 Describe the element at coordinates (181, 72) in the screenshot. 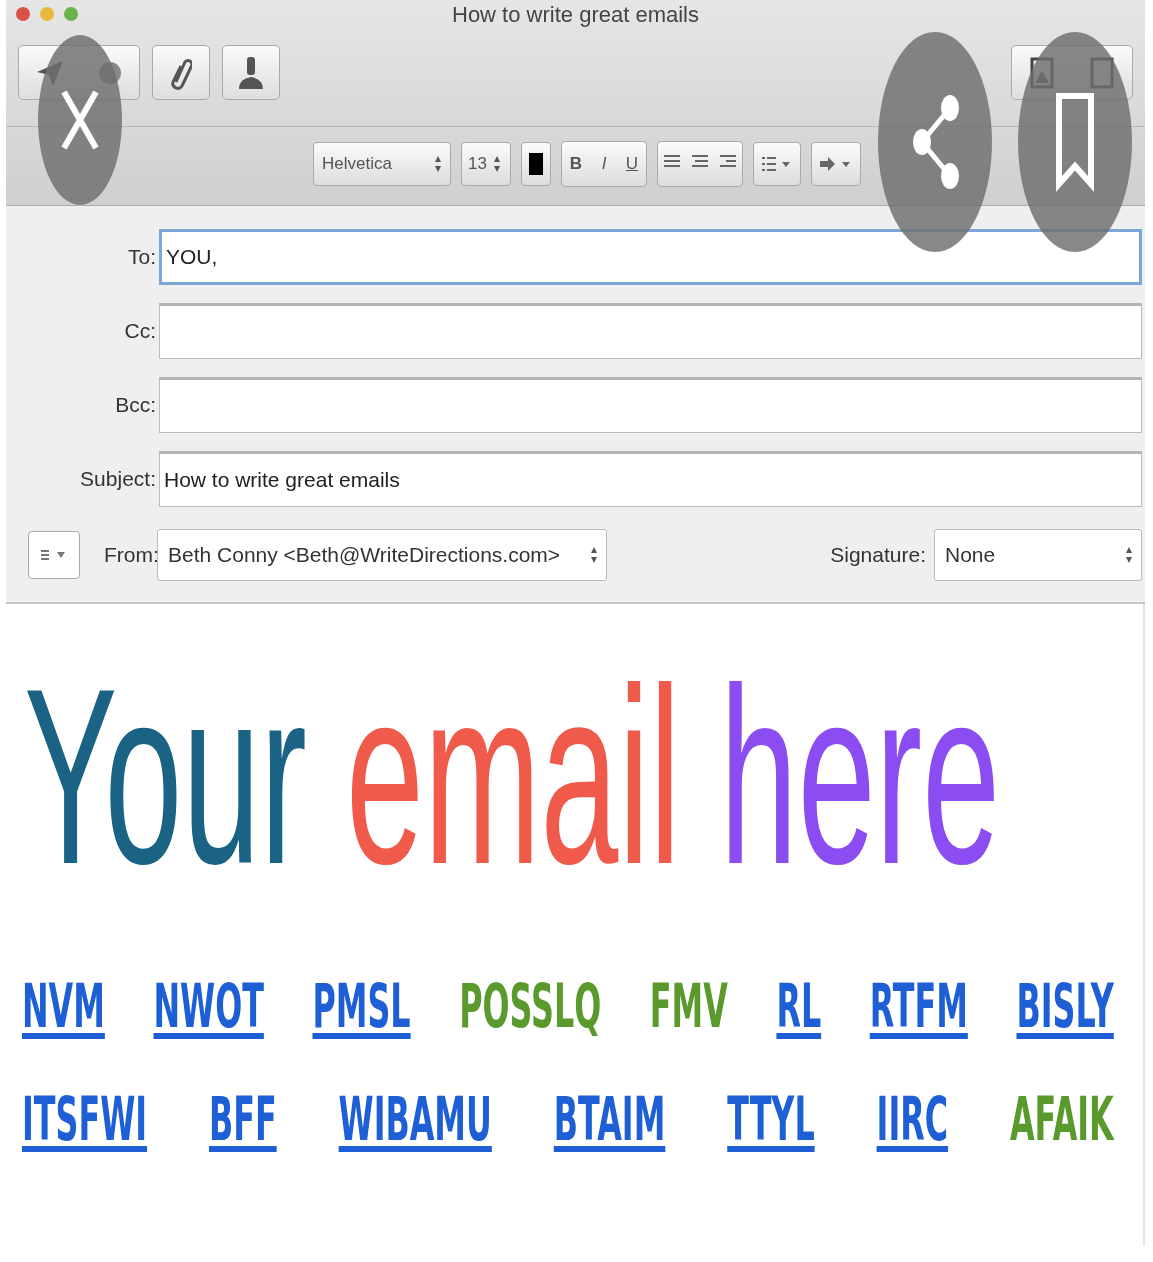

I see `attach-button` at that location.